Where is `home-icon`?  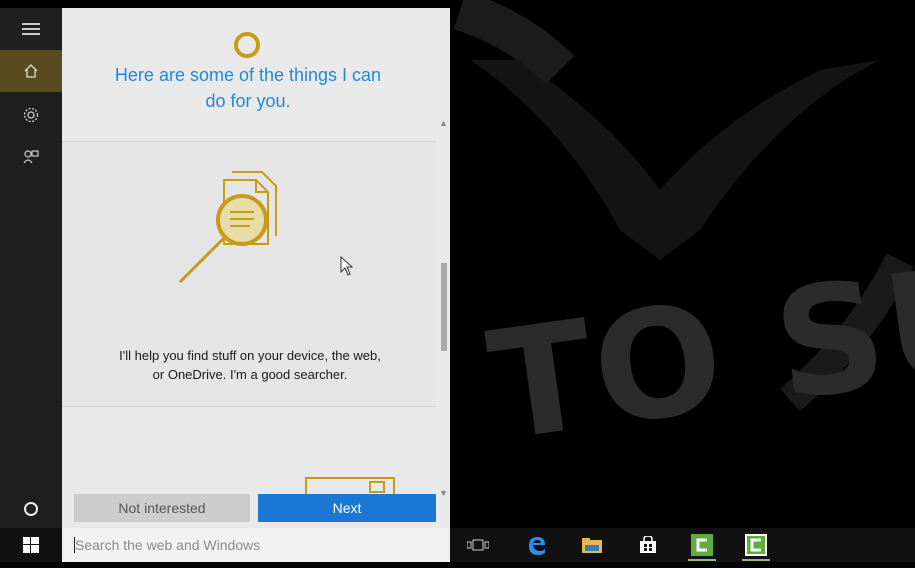
home-icon is located at coordinates (31, 71).